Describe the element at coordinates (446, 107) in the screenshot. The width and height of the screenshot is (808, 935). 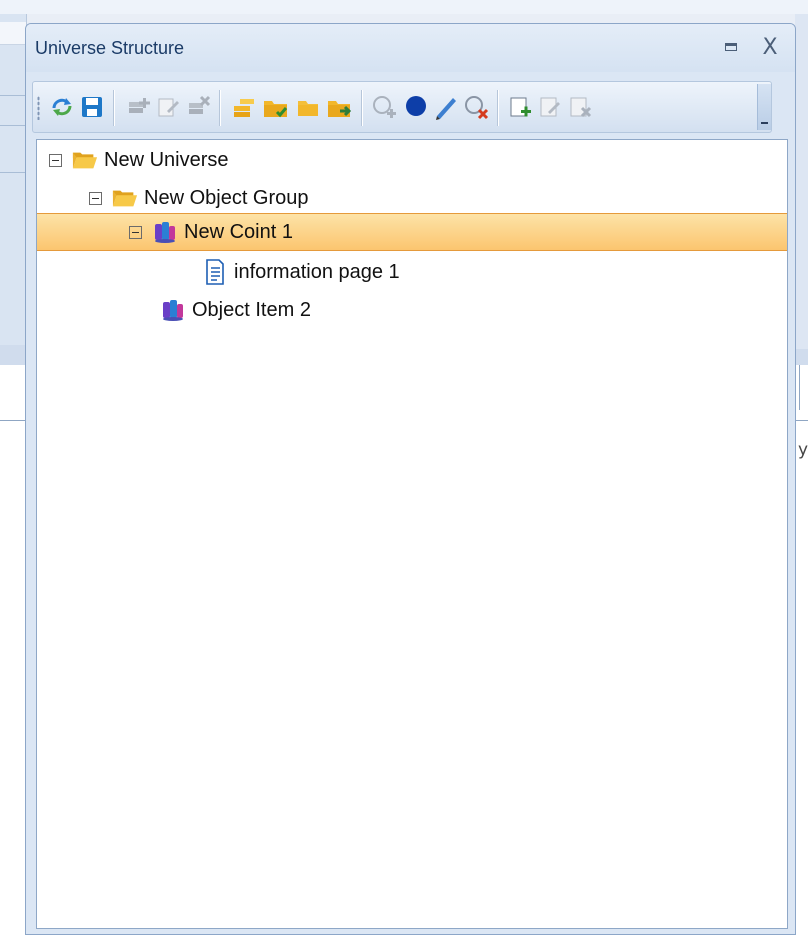
I see `pencil-icon` at that location.